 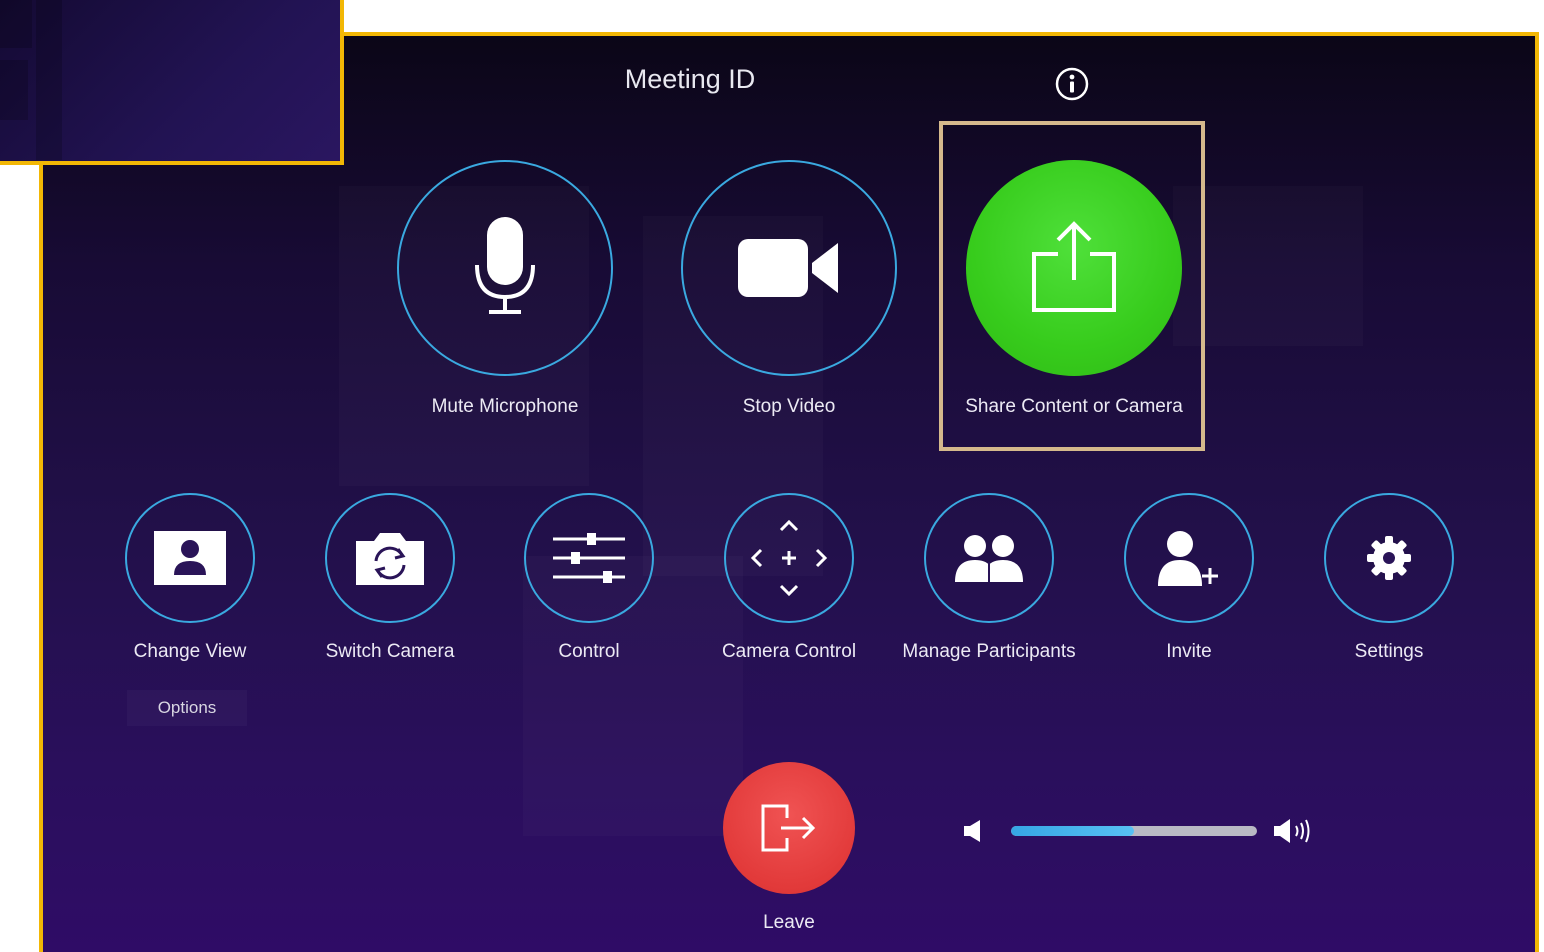 I want to click on settings-label: Settings, so click(x=1389, y=651).